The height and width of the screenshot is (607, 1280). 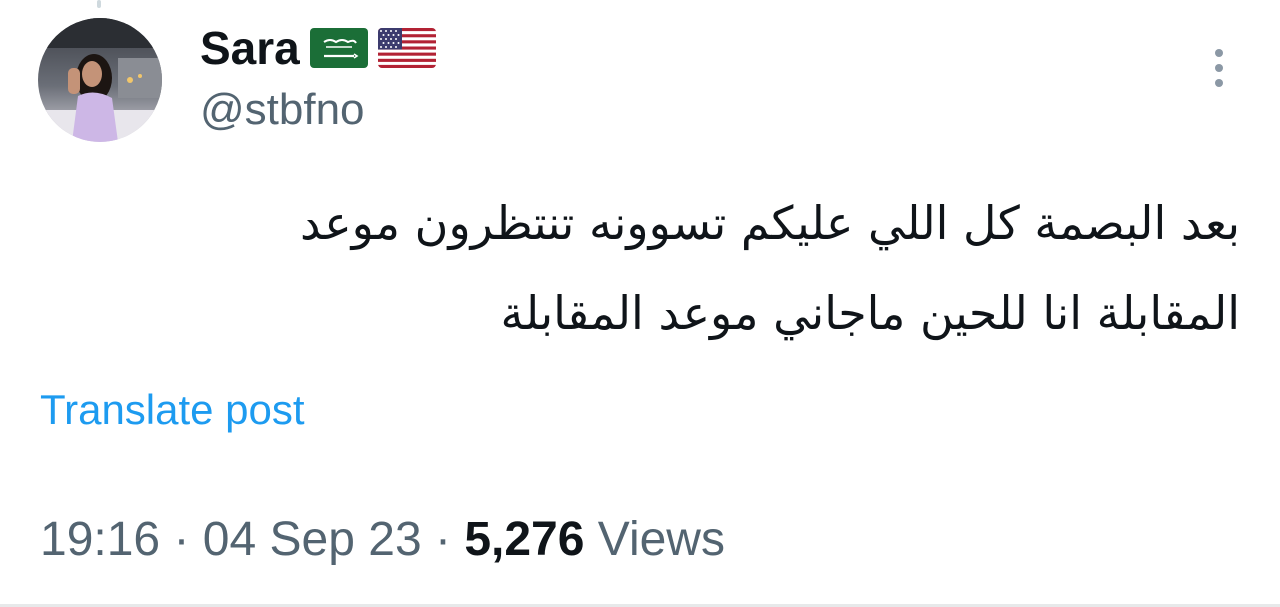 I want to click on thread-connector-line, so click(x=99, y=4).